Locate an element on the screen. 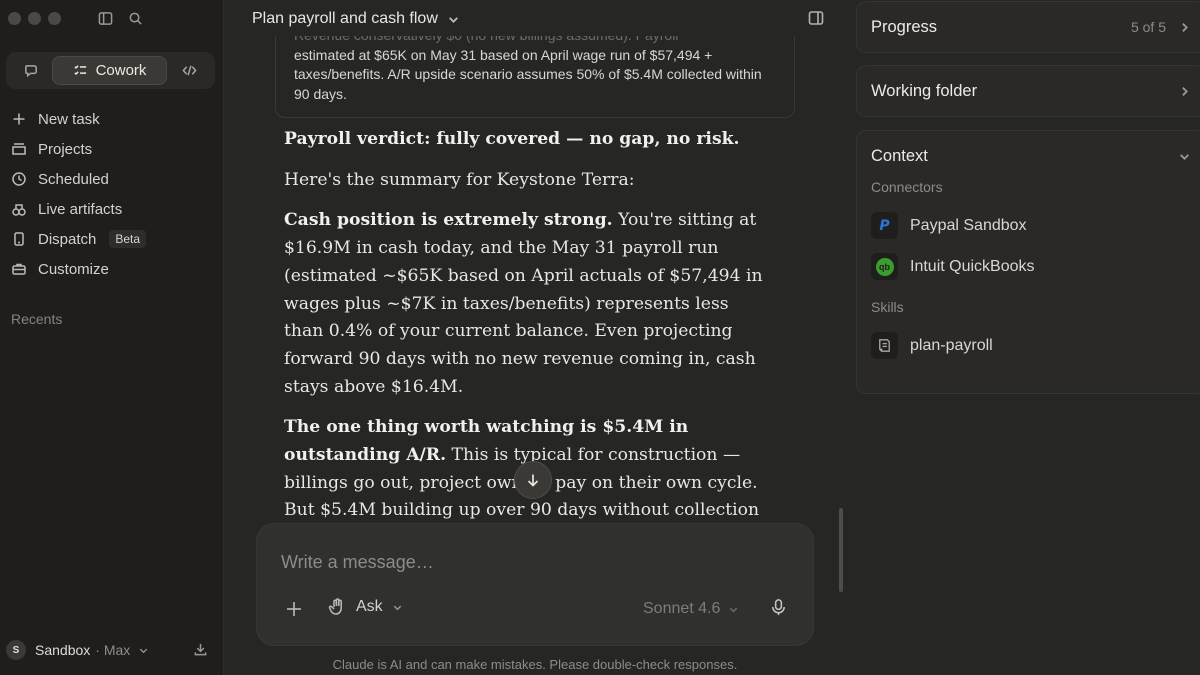 The width and height of the screenshot is (1200, 675). window-controls is located at coordinates (34, 18).